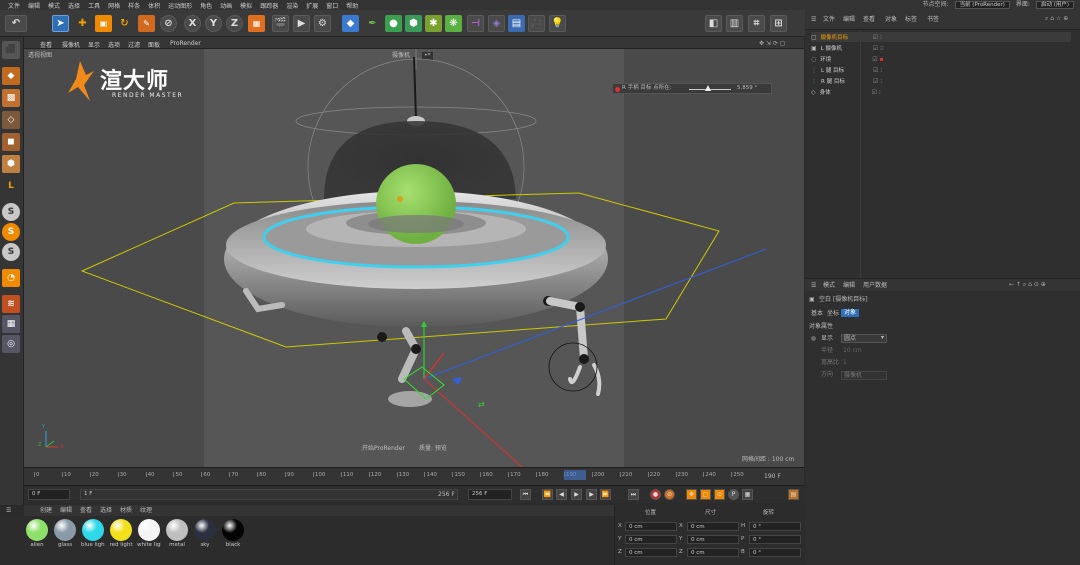 This screenshot has height=565, width=1080. I want to click on om-tab-view: 查看, so click(869, 20).